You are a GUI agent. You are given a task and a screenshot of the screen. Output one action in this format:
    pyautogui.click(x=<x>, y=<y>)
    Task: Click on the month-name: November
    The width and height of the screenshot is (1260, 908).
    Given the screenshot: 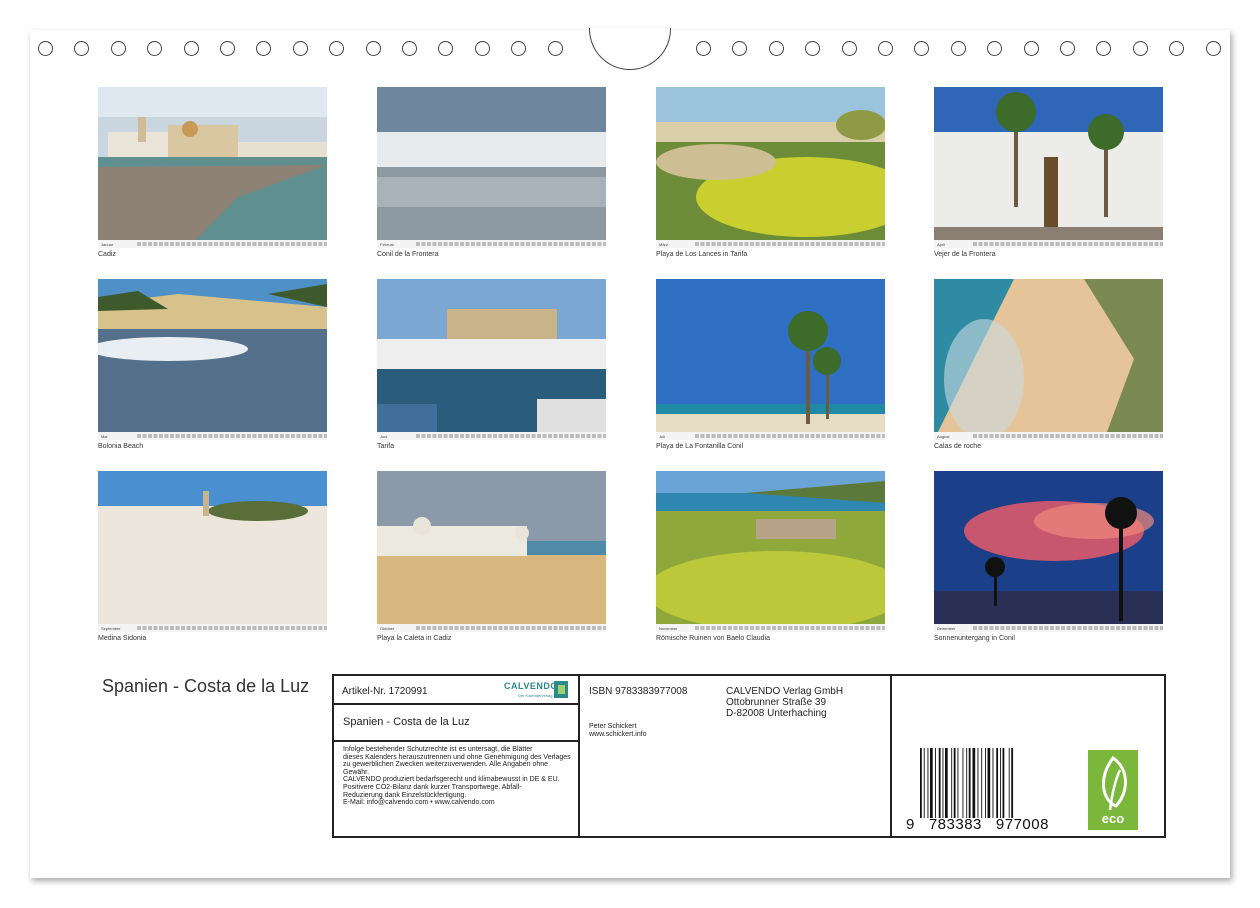 What is the action you would take?
    pyautogui.click(x=668, y=628)
    